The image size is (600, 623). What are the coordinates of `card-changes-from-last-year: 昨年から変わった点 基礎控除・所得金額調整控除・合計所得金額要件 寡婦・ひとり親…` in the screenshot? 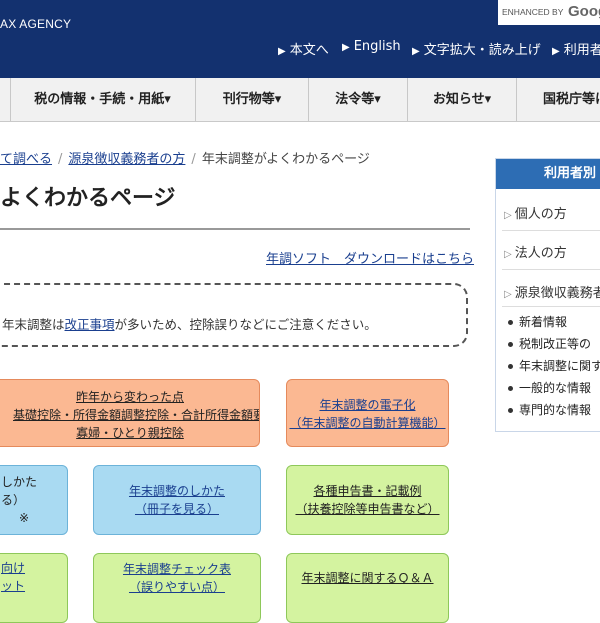 It's located at (130, 413).